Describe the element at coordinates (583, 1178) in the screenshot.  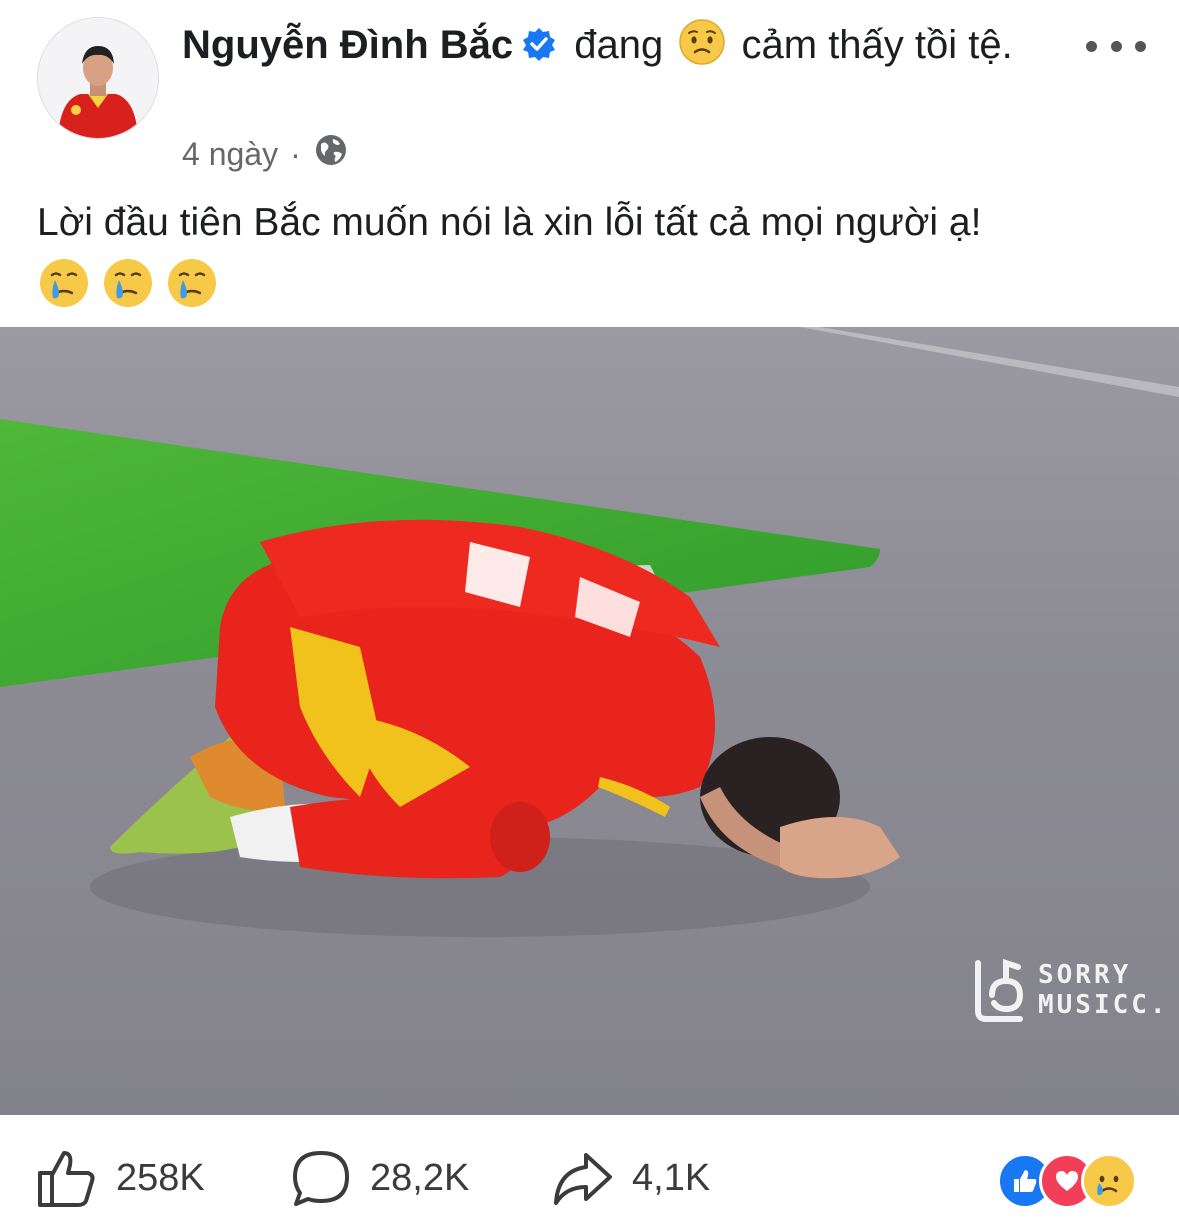
I see `share-arrow-icon` at that location.